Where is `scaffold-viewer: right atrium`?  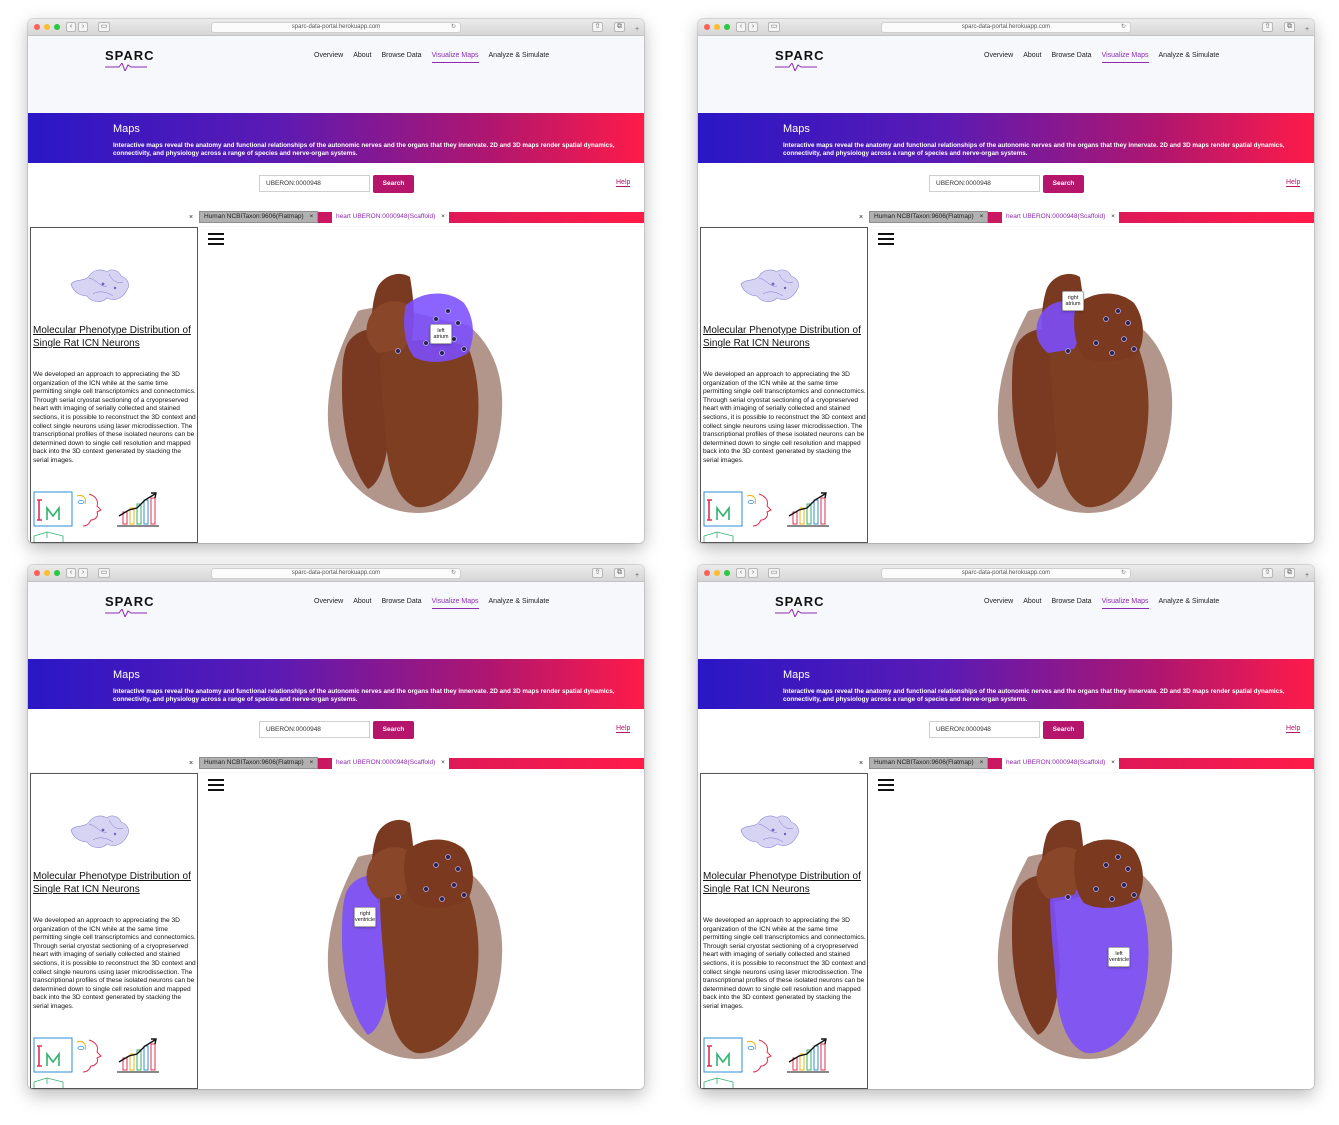 scaffold-viewer: right atrium is located at coordinates (1091, 385).